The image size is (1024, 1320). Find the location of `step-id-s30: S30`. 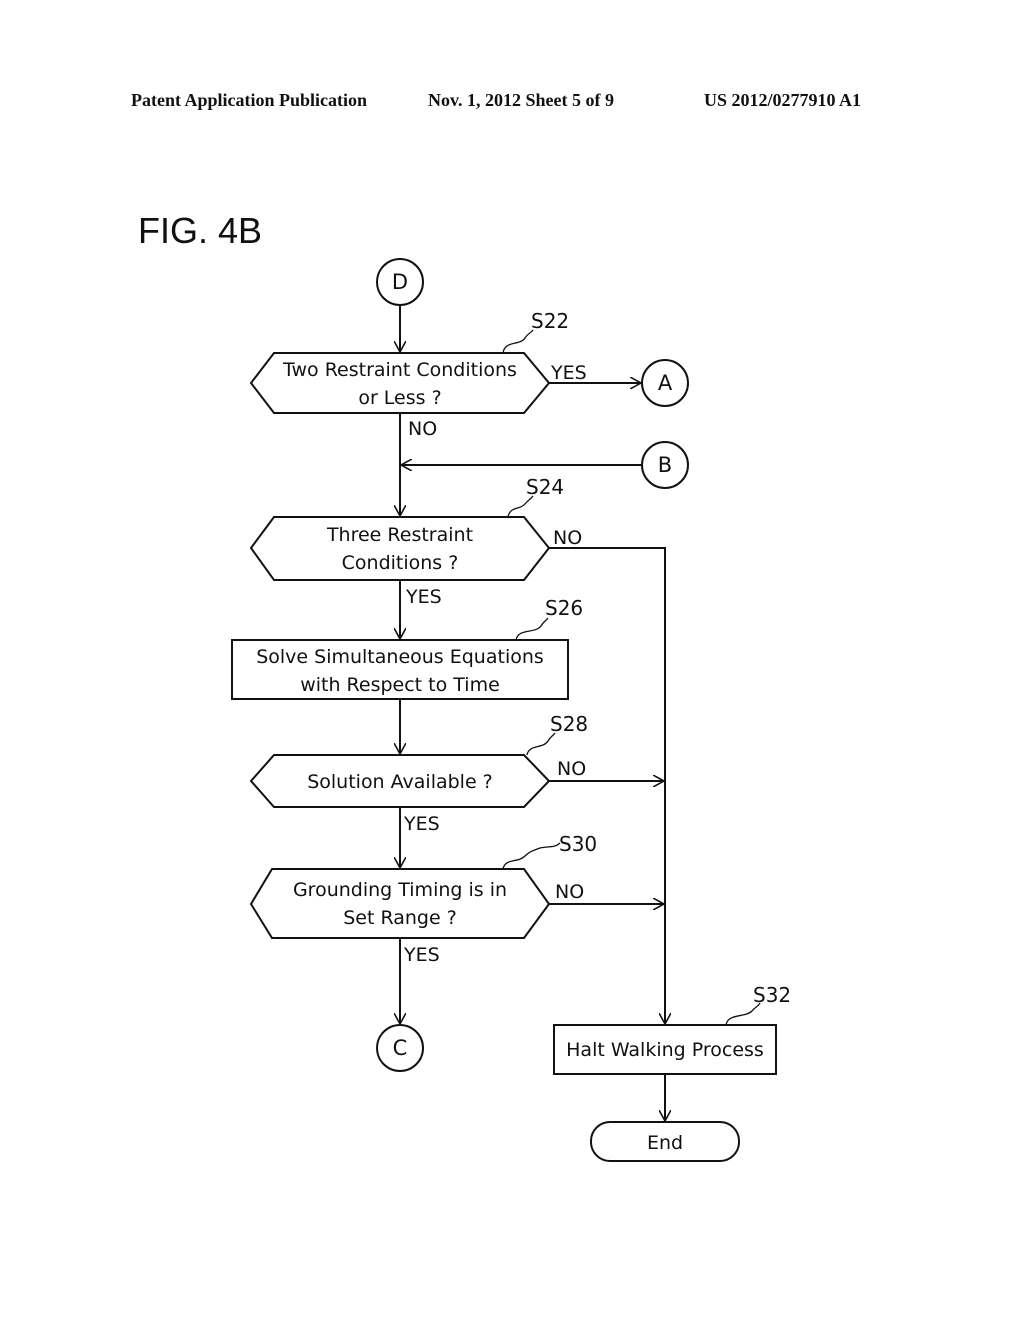

step-id-s30: S30 is located at coordinates (578, 844).